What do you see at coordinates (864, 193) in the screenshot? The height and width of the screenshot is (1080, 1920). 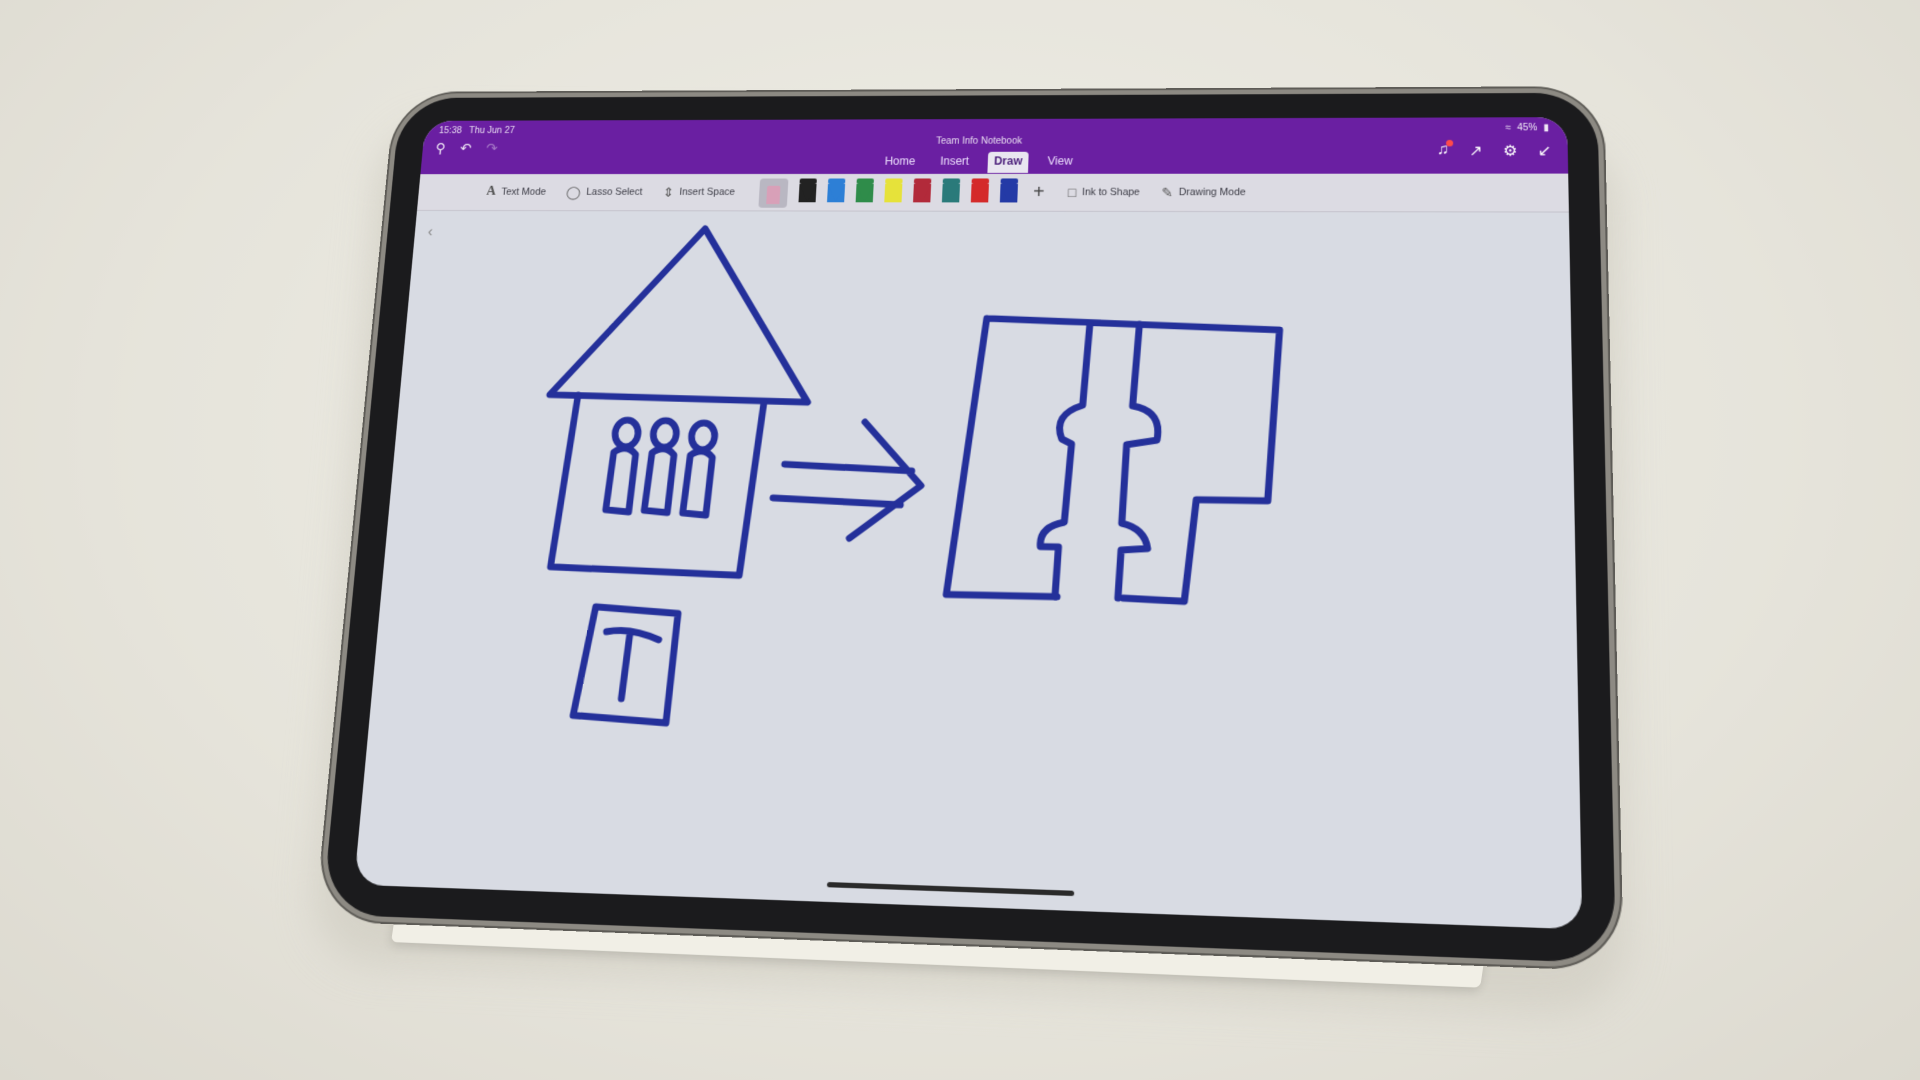 I see `green-pen` at bounding box center [864, 193].